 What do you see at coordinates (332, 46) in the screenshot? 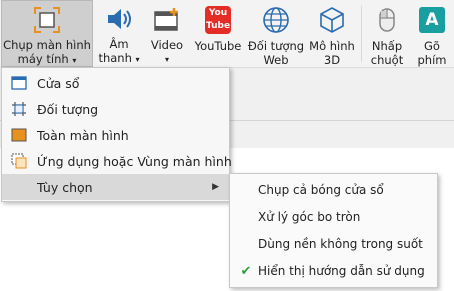
I see `3d-model-label-1: Mô hình` at bounding box center [332, 46].